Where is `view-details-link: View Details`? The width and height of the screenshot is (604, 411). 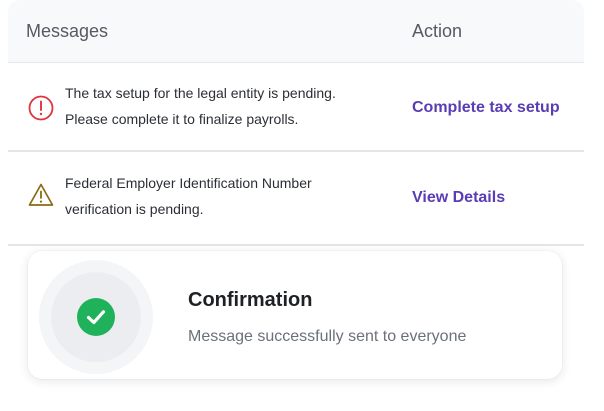
view-details-link: View Details is located at coordinates (458, 198).